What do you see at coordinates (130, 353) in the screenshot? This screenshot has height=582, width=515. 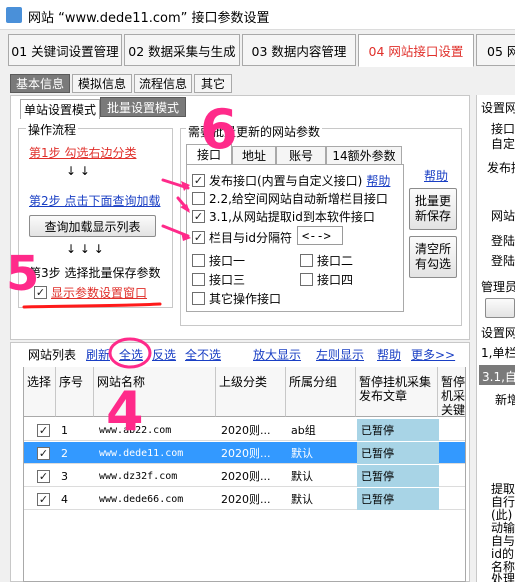 I see `annotation-circle` at bounding box center [130, 353].